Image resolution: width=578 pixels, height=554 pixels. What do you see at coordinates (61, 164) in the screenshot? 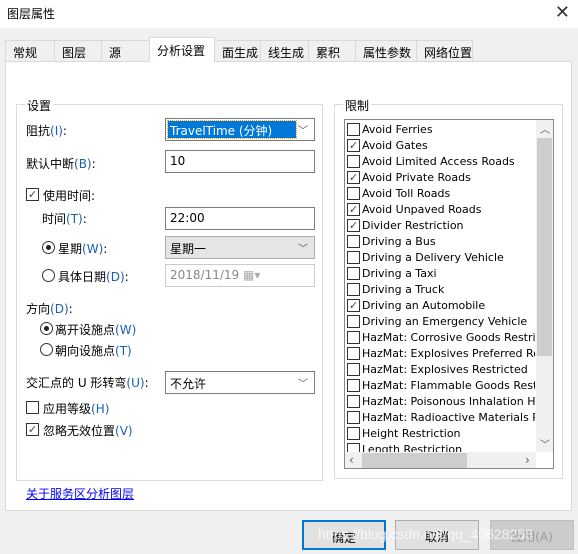
I see `default-cutoff-label: 默认中断(B):` at bounding box center [61, 164].